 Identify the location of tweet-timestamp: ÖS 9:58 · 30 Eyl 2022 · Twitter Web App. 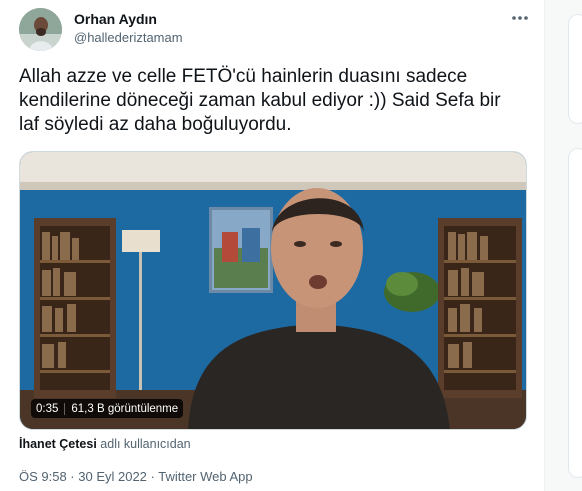
(136, 476).